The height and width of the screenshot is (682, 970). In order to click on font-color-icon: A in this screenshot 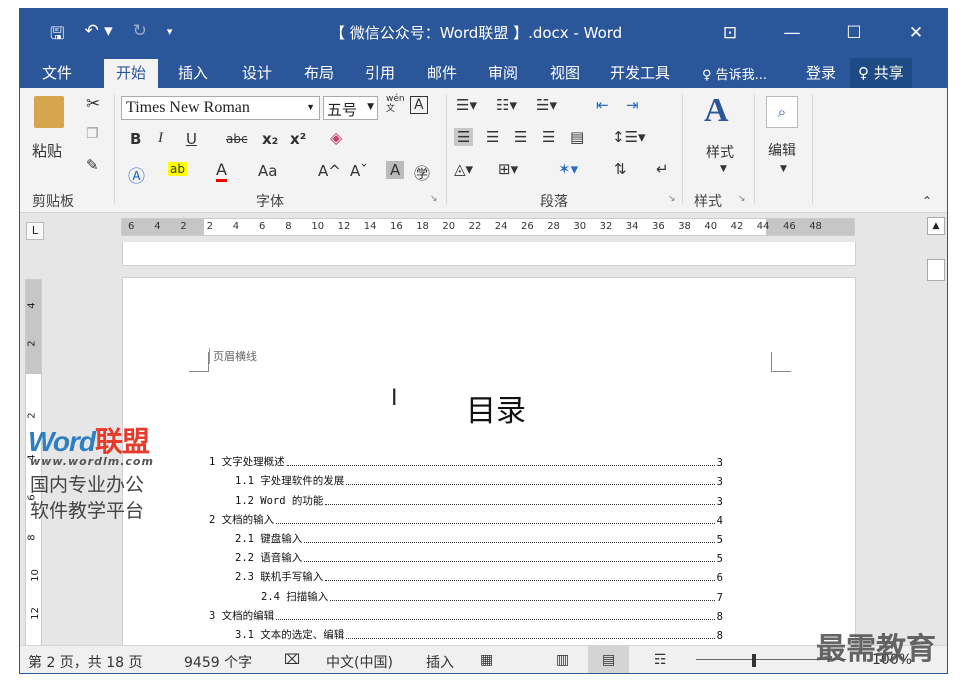, I will do `click(221, 171)`.